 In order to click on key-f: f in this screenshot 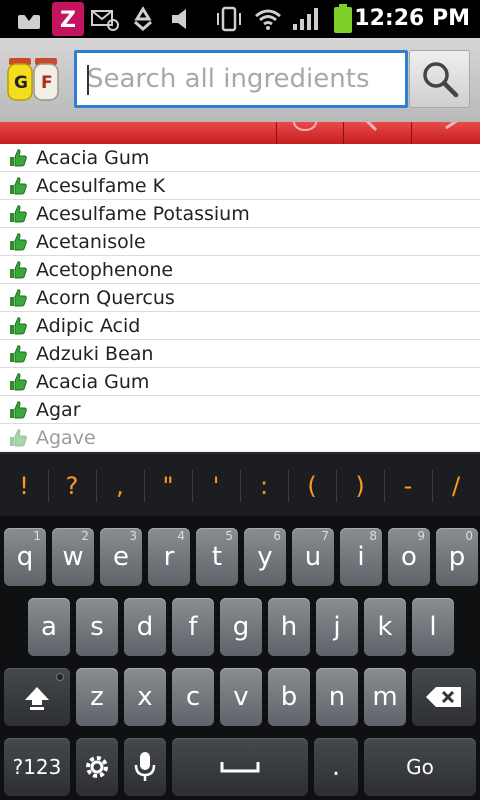, I will do `click(193, 627)`.